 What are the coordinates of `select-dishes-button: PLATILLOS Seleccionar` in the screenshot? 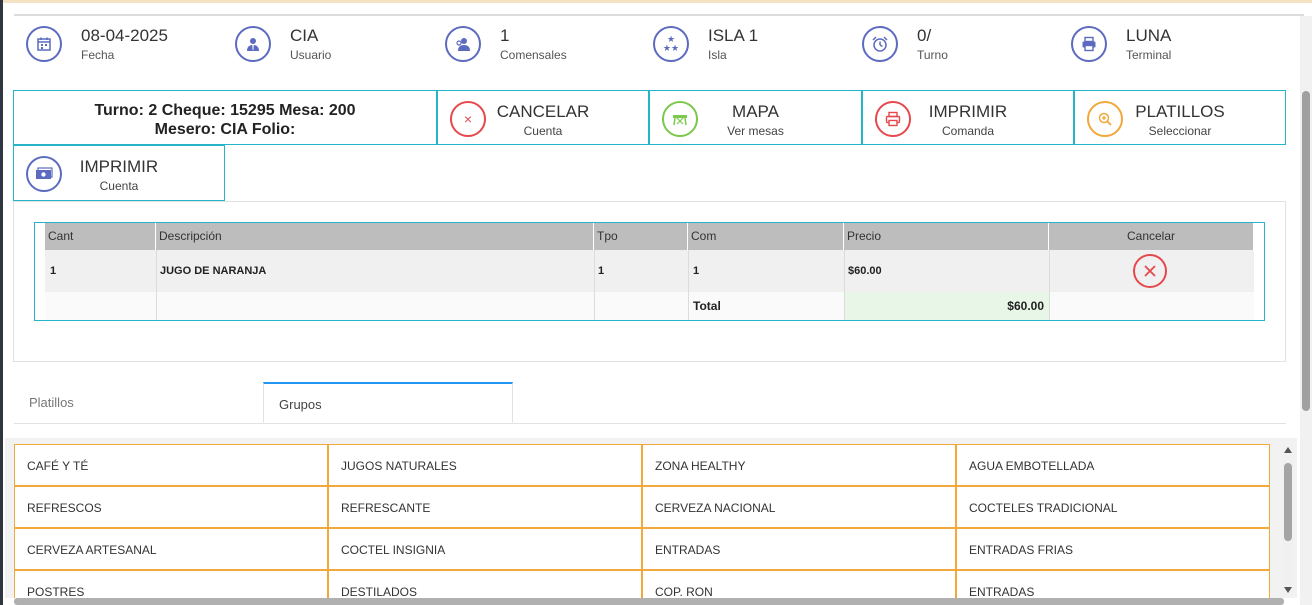 It's located at (1180, 117).